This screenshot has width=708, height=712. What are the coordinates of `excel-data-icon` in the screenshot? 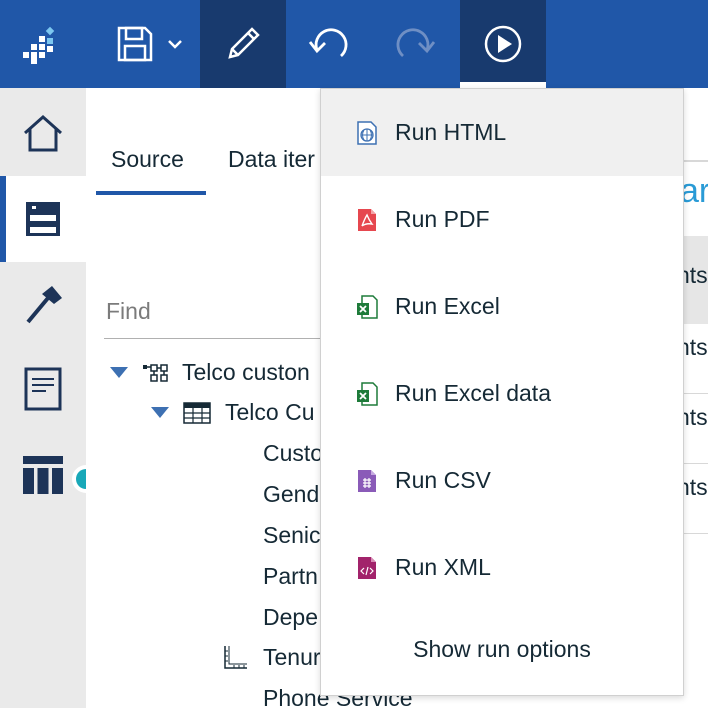 It's located at (367, 393).